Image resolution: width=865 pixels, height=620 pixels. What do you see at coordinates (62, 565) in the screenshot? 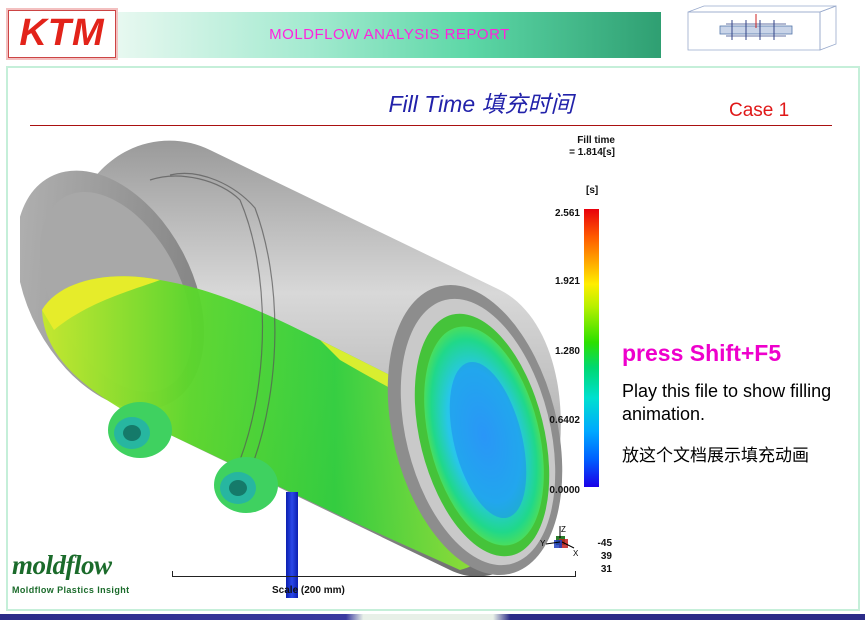
I see `moldflow-logo-text: moldflow` at bounding box center [62, 565].